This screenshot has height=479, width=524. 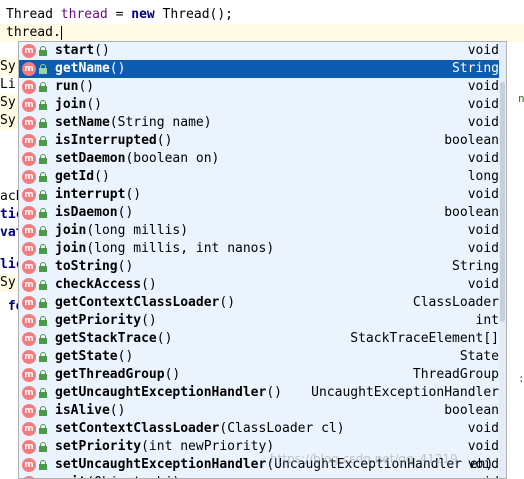 What do you see at coordinates (262, 105) in the screenshot?
I see `completion-item-join: m join() void` at bounding box center [262, 105].